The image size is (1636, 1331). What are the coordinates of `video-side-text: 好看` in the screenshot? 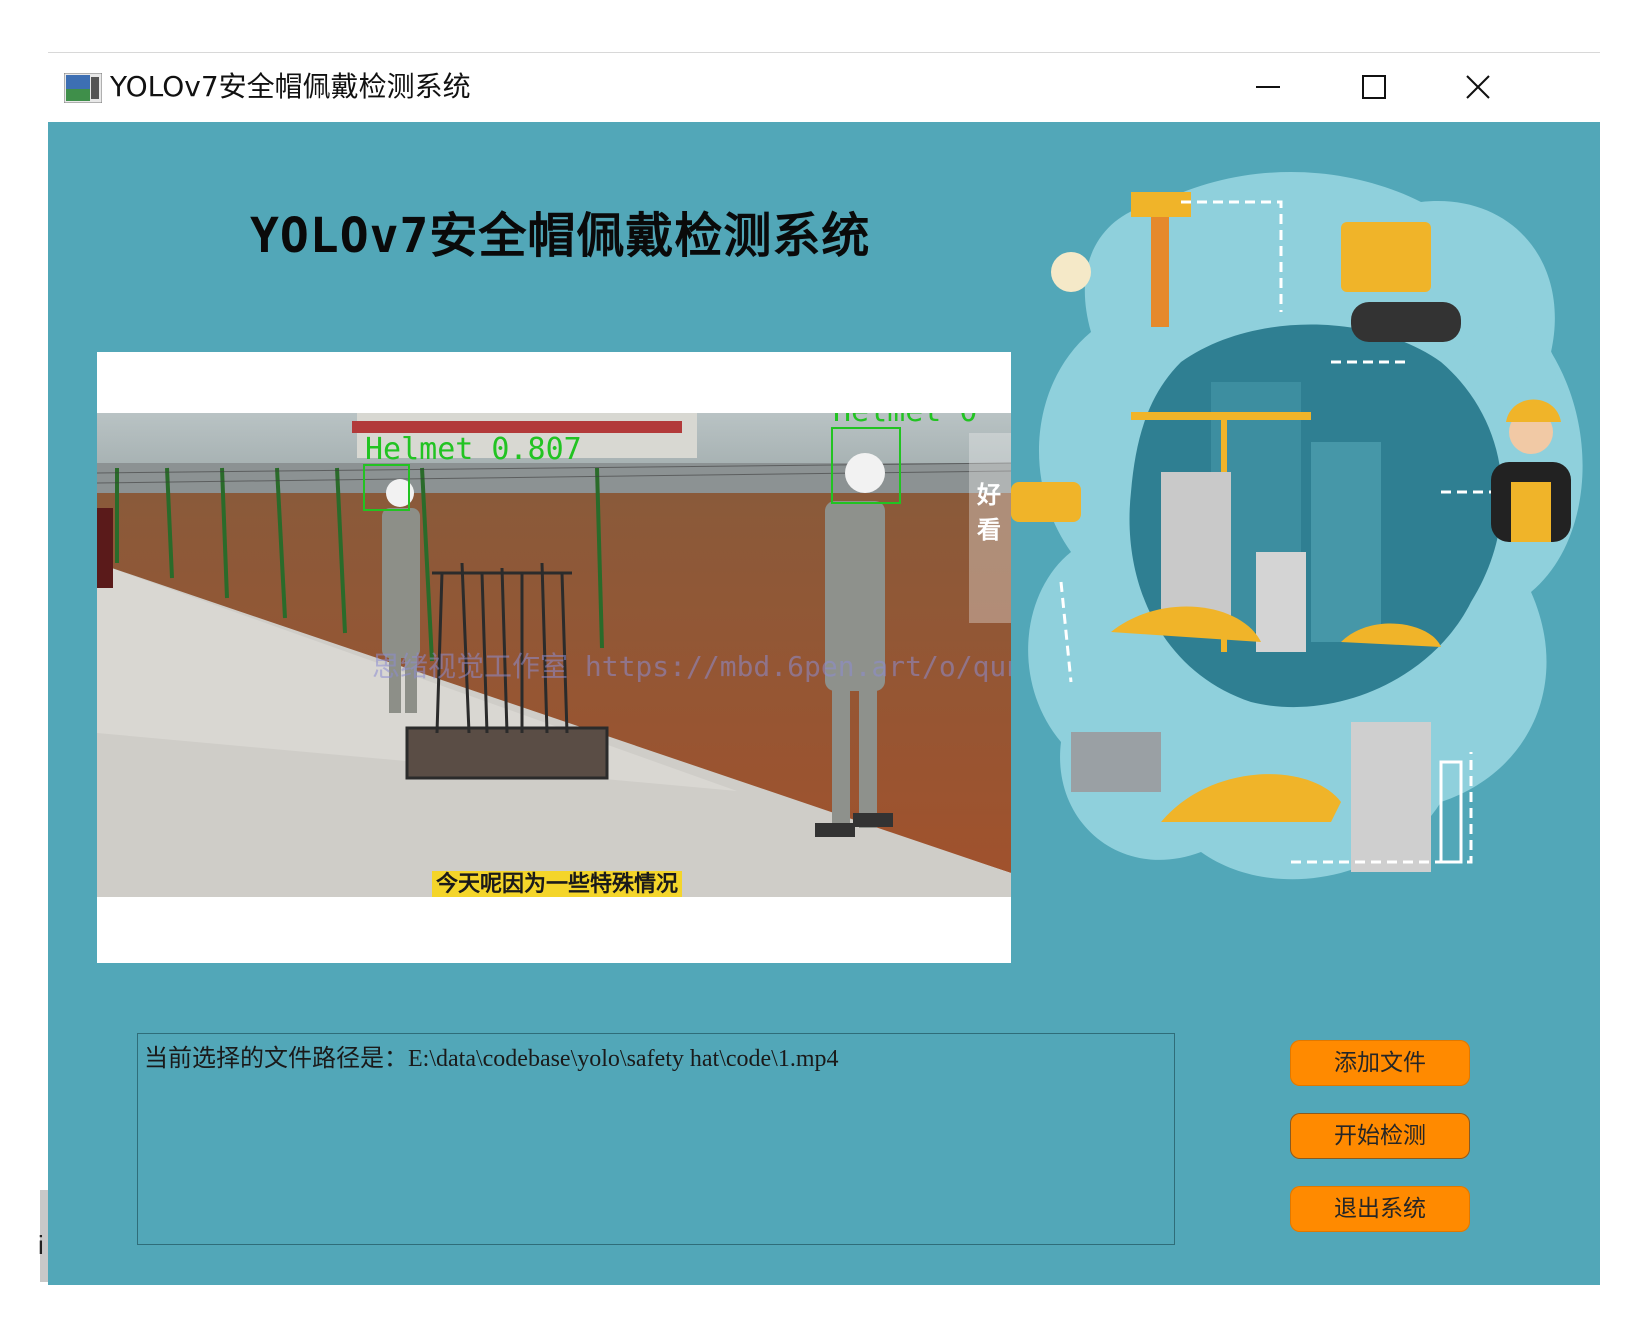 It's located at (989, 512).